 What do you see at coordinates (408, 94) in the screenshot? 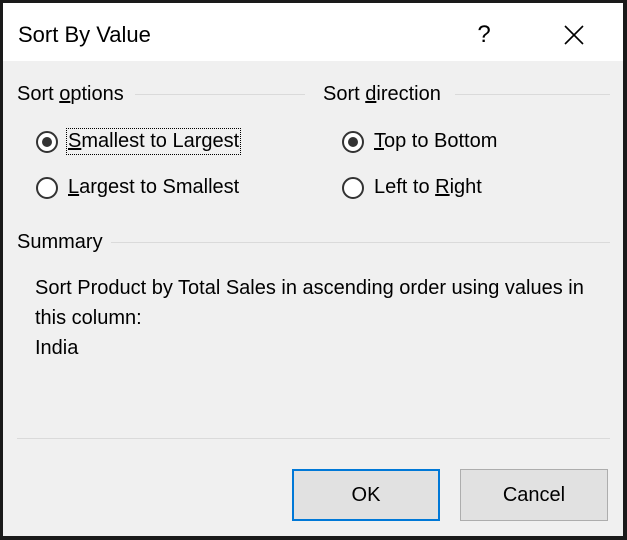
I see `sort-direction-label-post: irection` at bounding box center [408, 94].